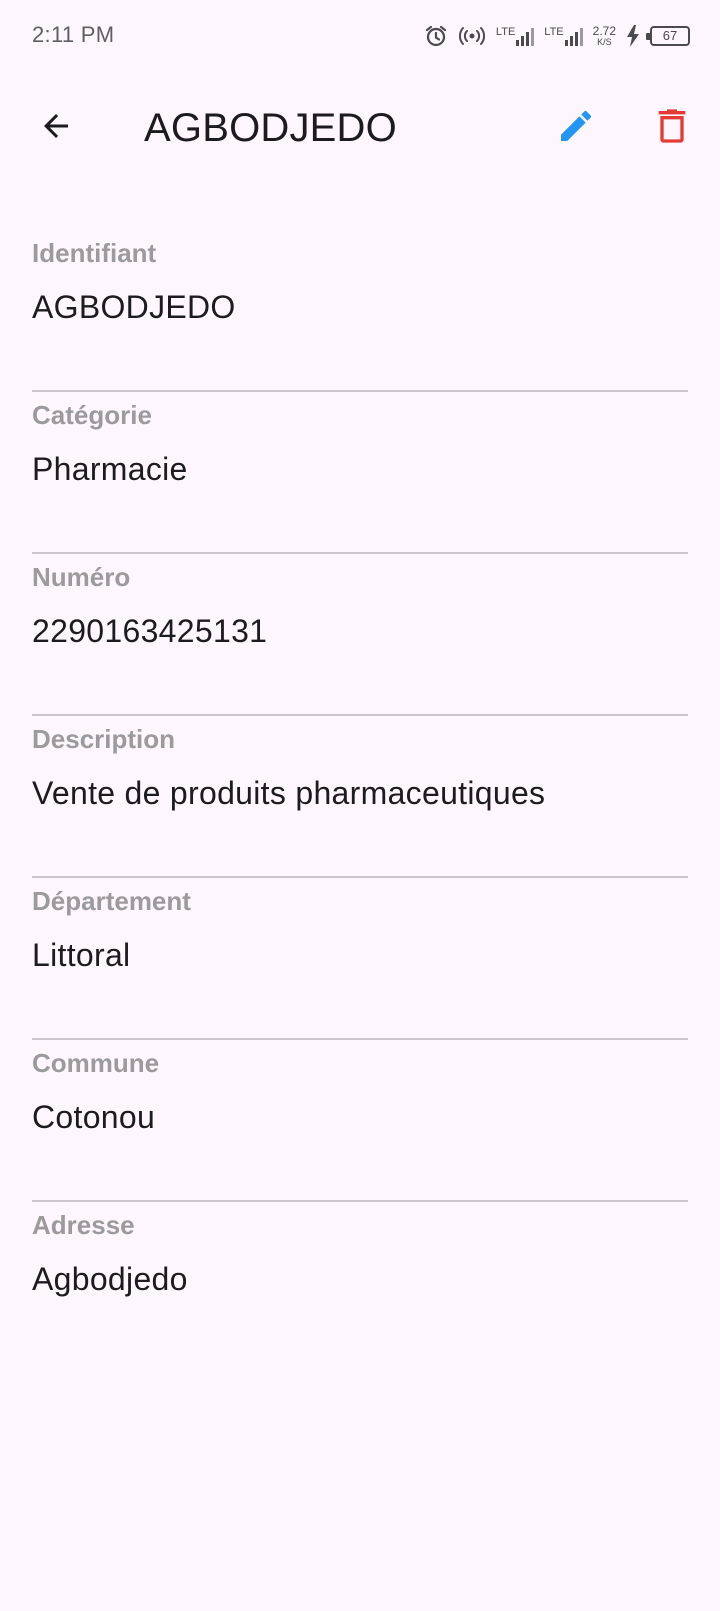 This screenshot has height=1611, width=720. I want to click on field-adresse: Adresse Agbodjedo, so click(360, 1283).